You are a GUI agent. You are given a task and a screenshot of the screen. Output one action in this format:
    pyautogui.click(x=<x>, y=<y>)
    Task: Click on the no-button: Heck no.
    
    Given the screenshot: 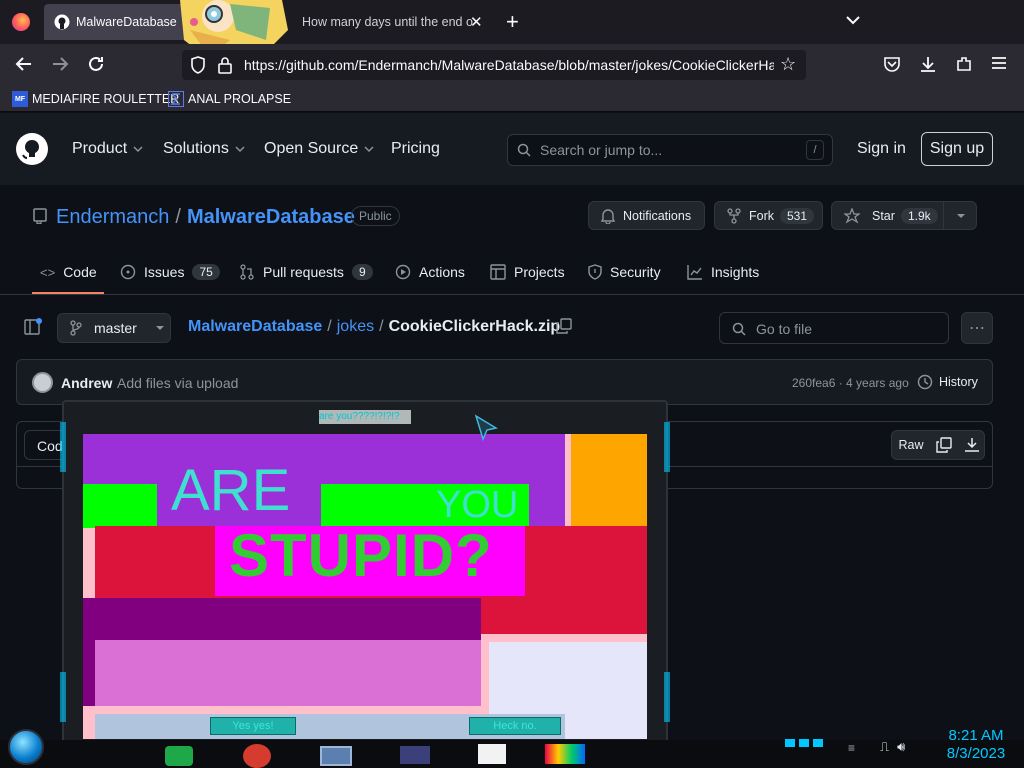 What is the action you would take?
    pyautogui.click(x=515, y=726)
    